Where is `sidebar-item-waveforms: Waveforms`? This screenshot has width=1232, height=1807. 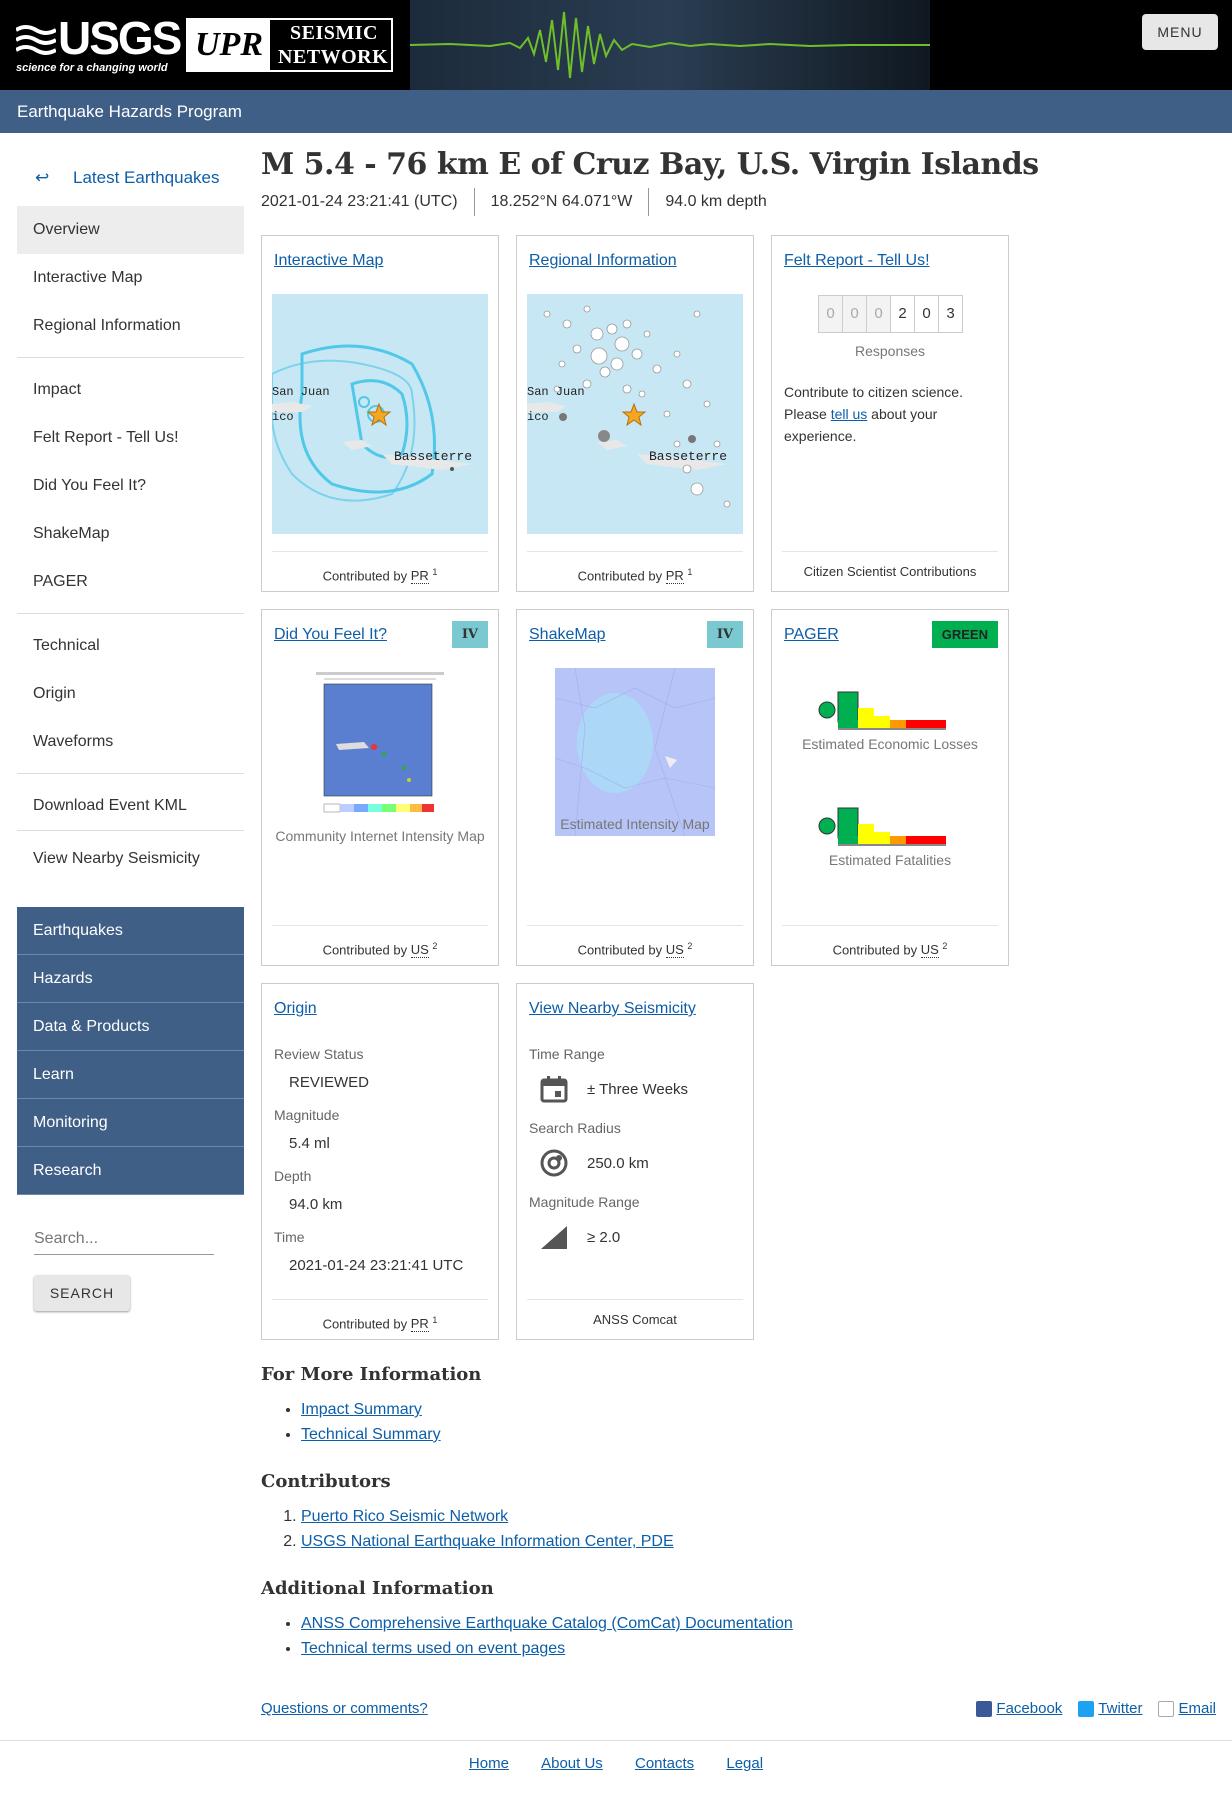
sidebar-item-waveforms: Waveforms is located at coordinates (130, 742).